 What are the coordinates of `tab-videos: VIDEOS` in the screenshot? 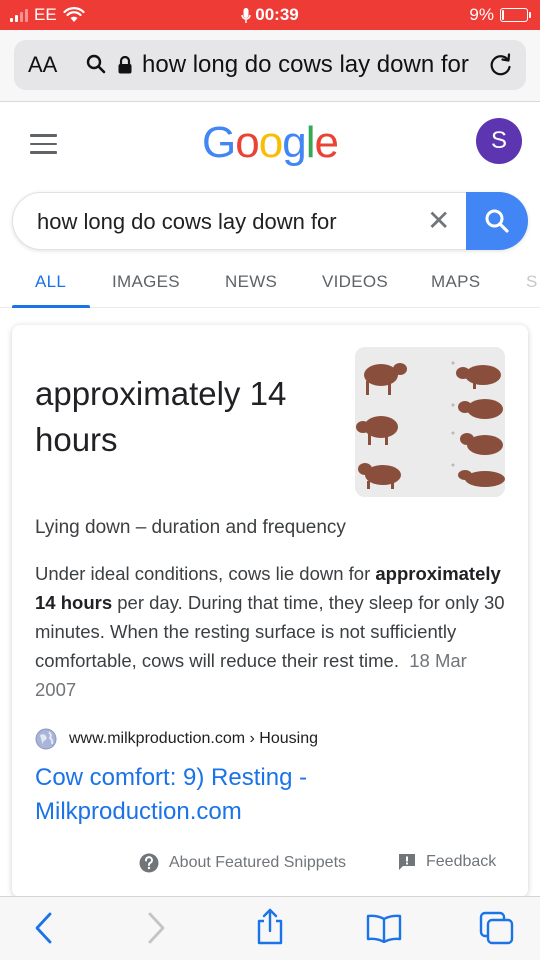 It's located at (355, 282).